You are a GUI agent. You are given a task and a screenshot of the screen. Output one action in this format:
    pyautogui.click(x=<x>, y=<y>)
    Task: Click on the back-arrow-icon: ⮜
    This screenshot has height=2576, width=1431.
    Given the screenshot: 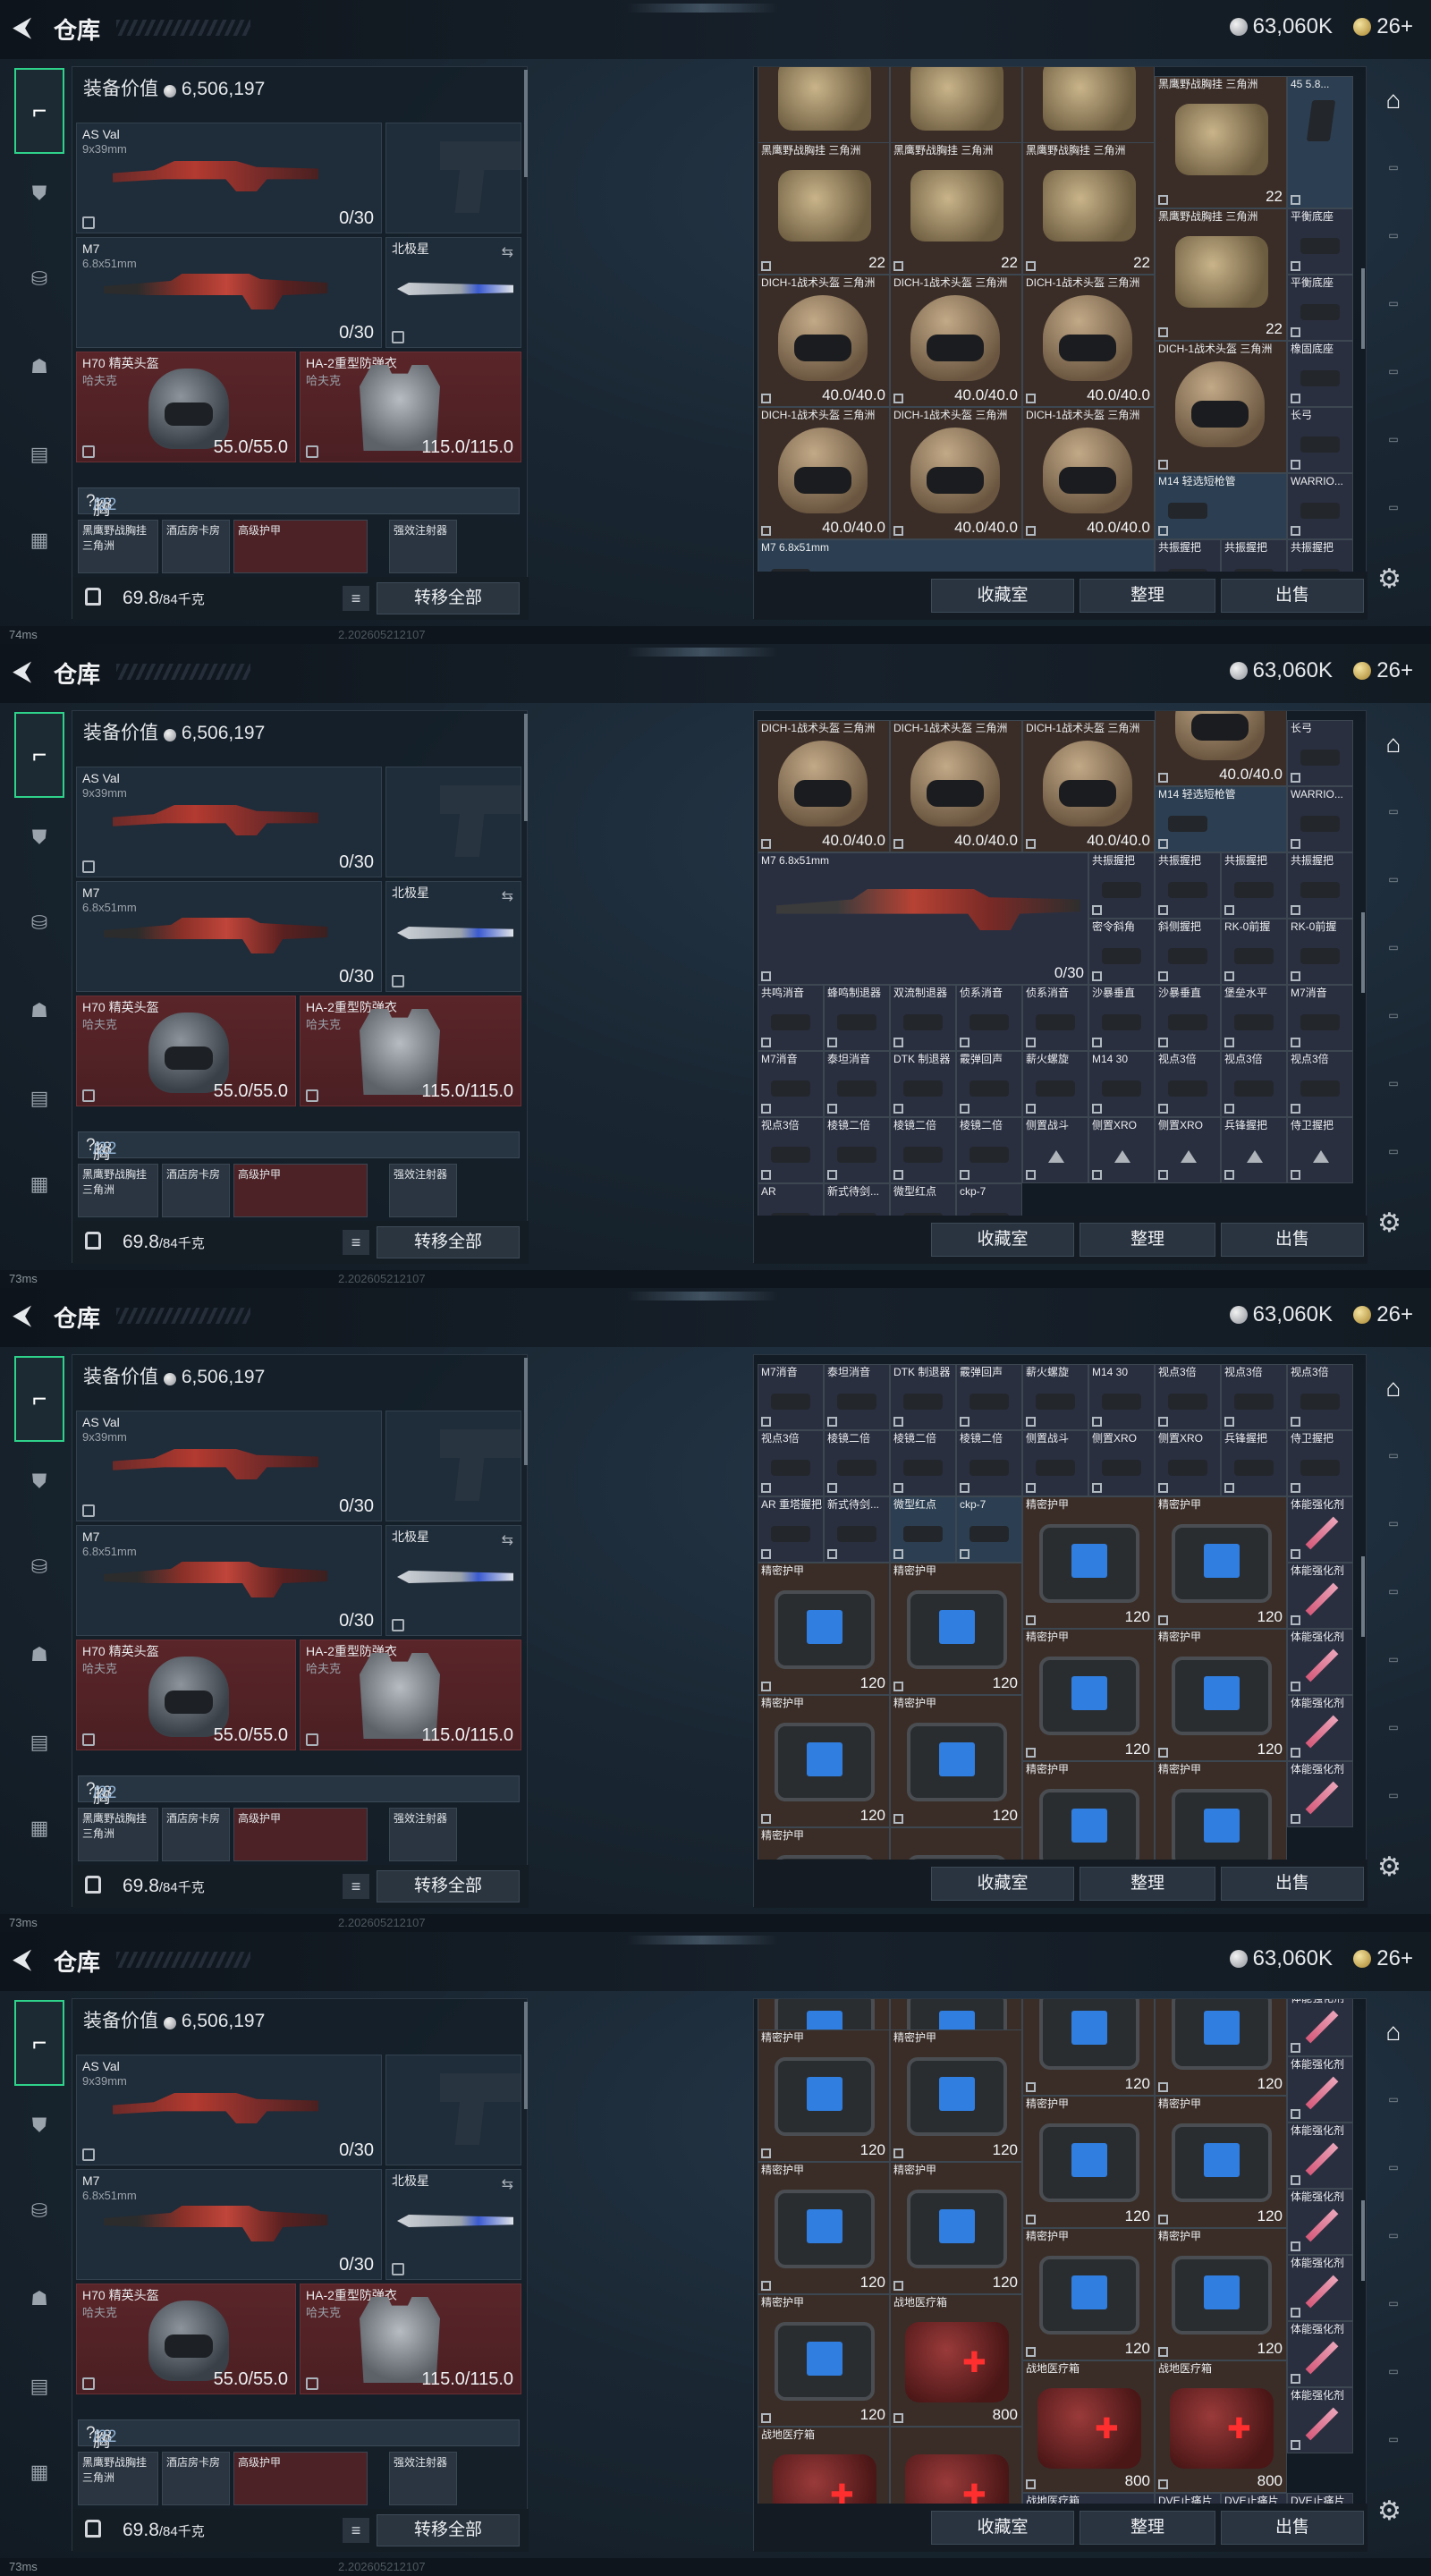 What is the action you would take?
    pyautogui.click(x=26, y=1316)
    